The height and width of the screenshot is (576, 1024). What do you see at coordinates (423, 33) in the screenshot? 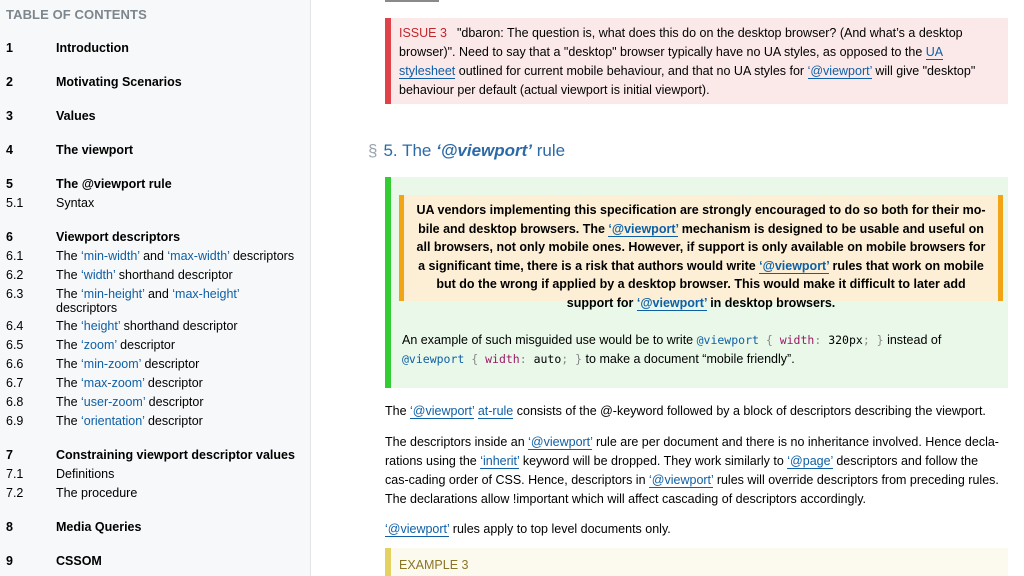
I see `issue-label: ISSUE 3` at bounding box center [423, 33].